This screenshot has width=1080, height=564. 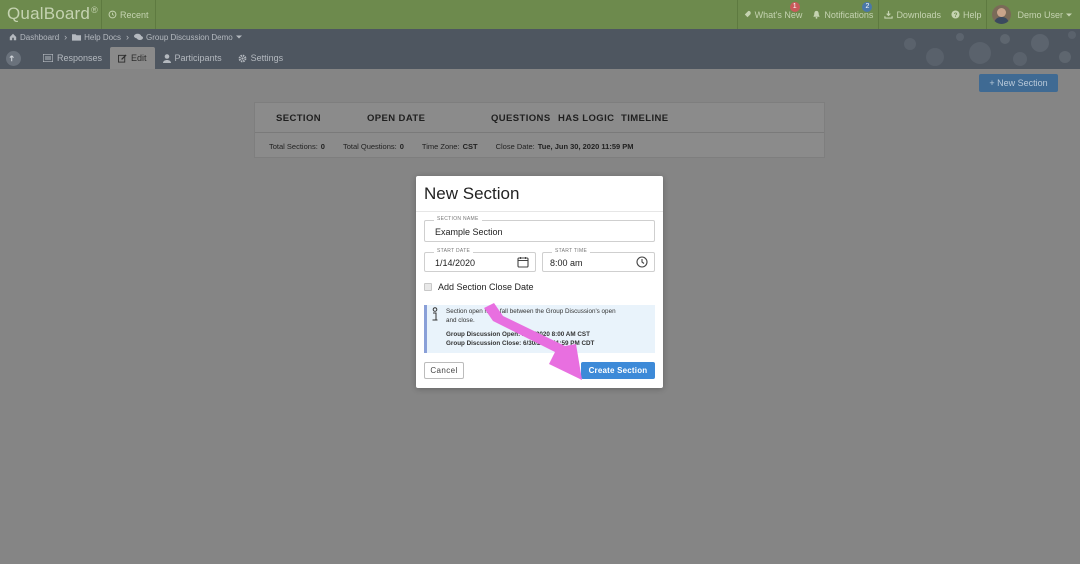 I want to click on downloads-label: Downloads, so click(x=918, y=14).